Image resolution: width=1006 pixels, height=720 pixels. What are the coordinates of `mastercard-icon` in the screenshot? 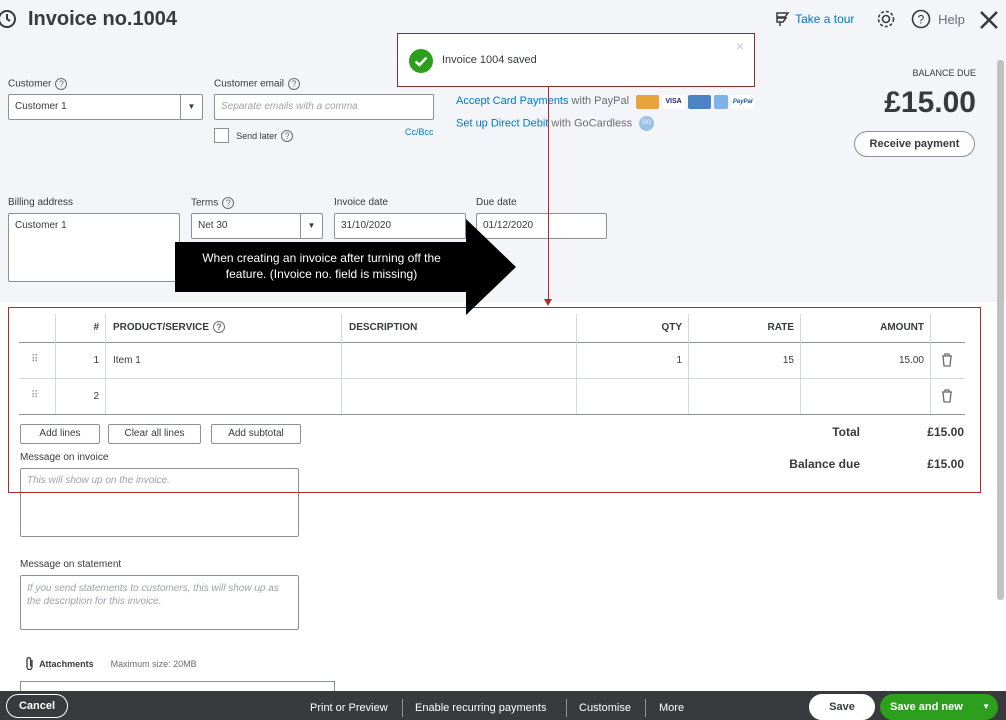 It's located at (647, 102).